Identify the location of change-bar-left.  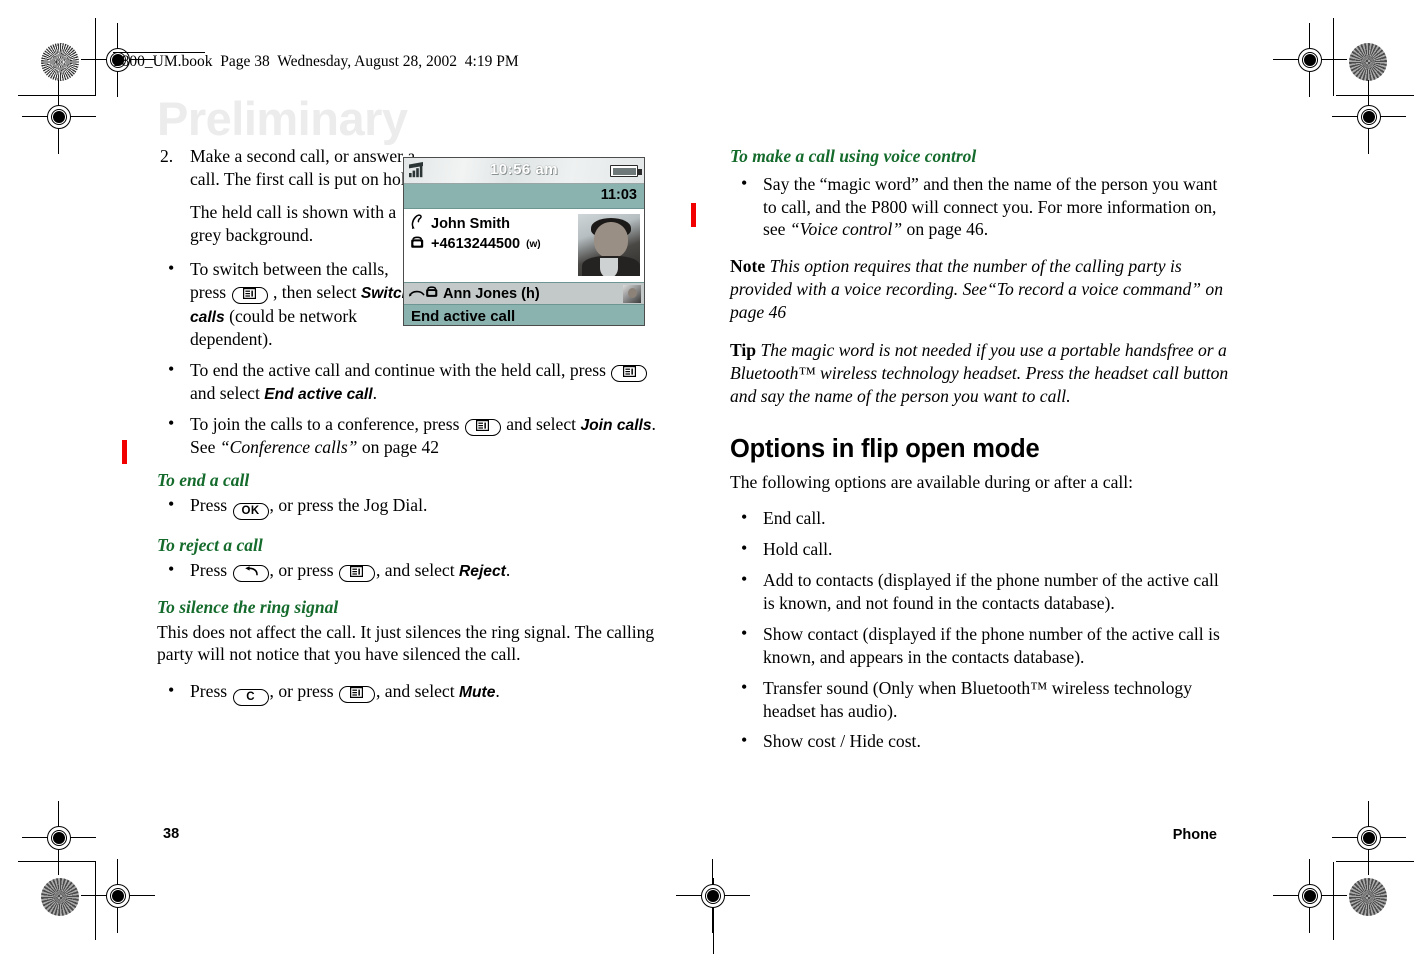
(124, 452).